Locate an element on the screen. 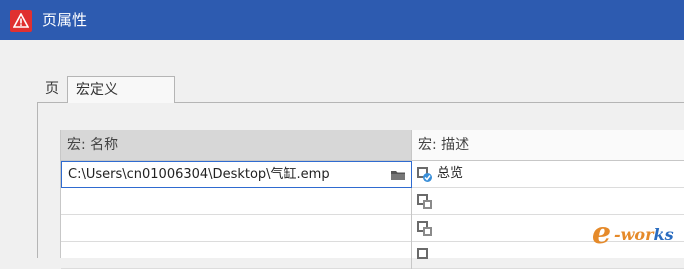  macro-name-cell: C:\Users\cn01006304\Desktop\气缸.emp is located at coordinates (236, 174).